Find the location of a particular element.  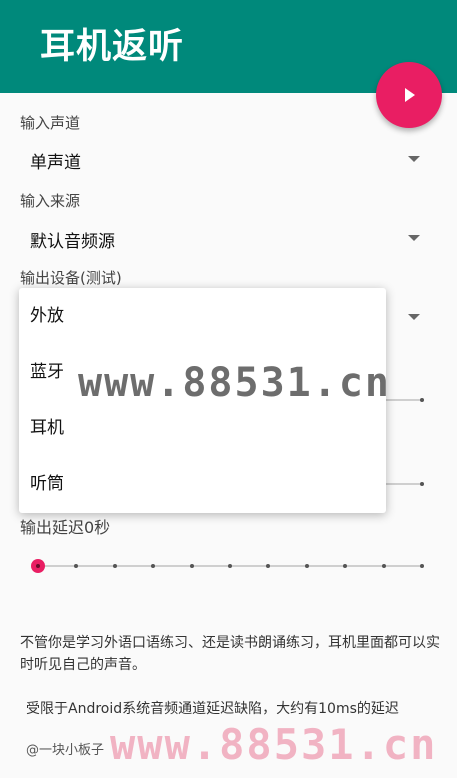

input-source-spinner: 默认音频源 is located at coordinates (225, 238).